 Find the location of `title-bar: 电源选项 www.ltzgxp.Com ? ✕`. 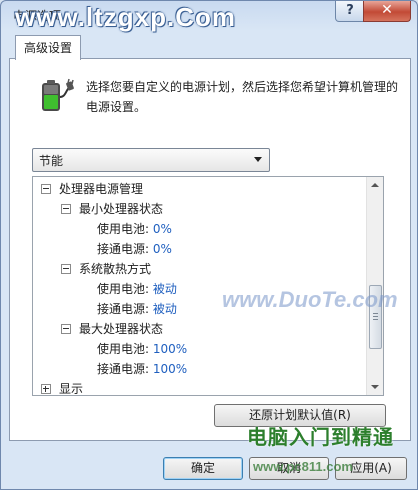

title-bar: 电源选项 www.ltzgxp.Com ? ✕ is located at coordinates (209, 16).